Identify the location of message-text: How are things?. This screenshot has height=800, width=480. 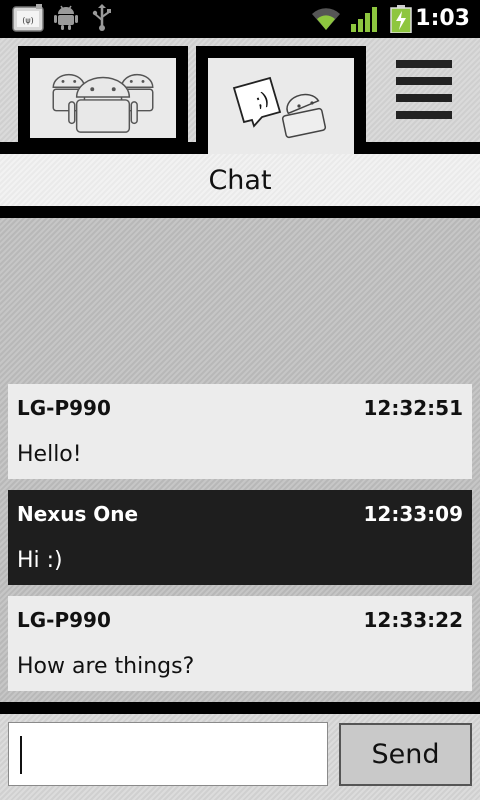
(106, 666).